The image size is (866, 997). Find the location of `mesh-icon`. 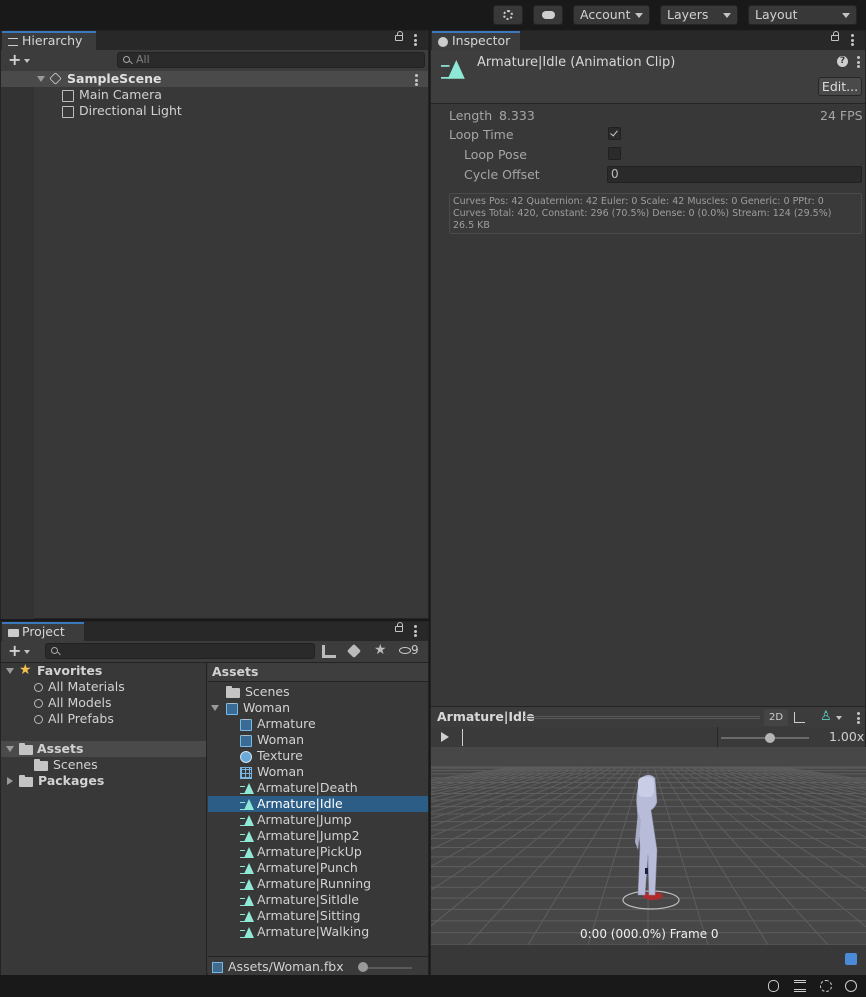

mesh-icon is located at coordinates (246, 724).